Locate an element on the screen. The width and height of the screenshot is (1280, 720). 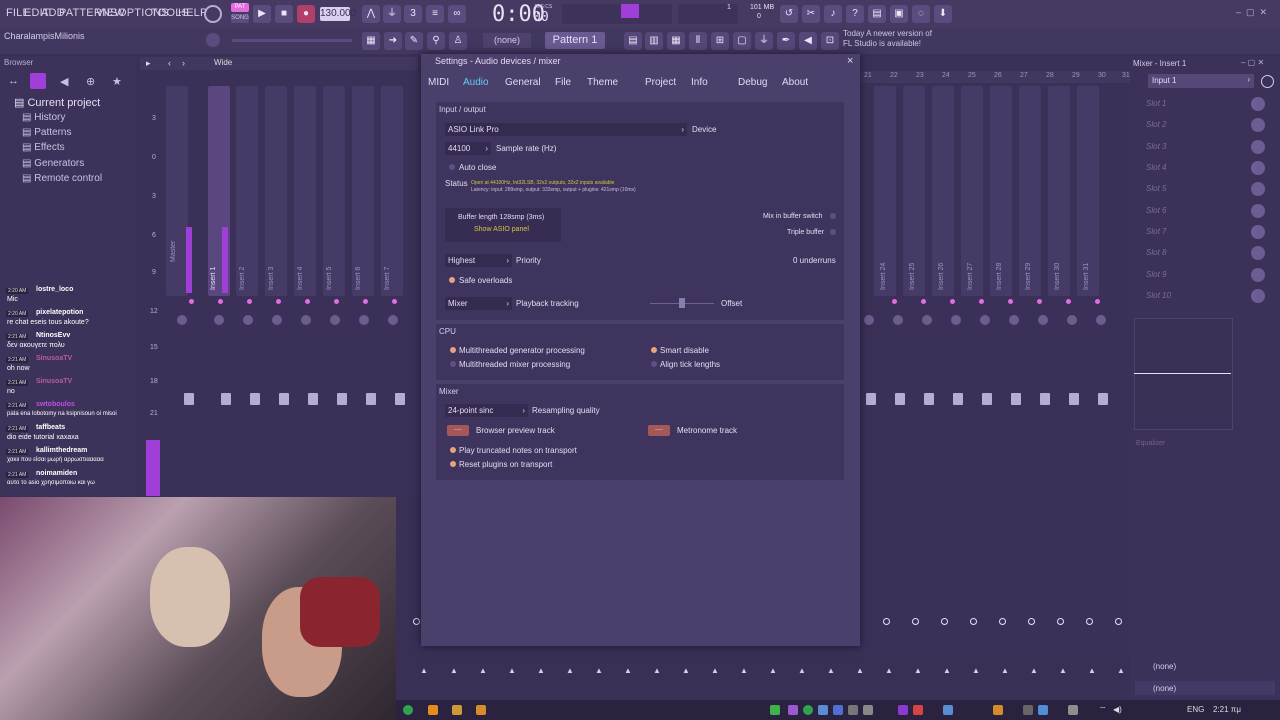
plugin-db-icon: ⊕ is located at coordinates (90, 81).